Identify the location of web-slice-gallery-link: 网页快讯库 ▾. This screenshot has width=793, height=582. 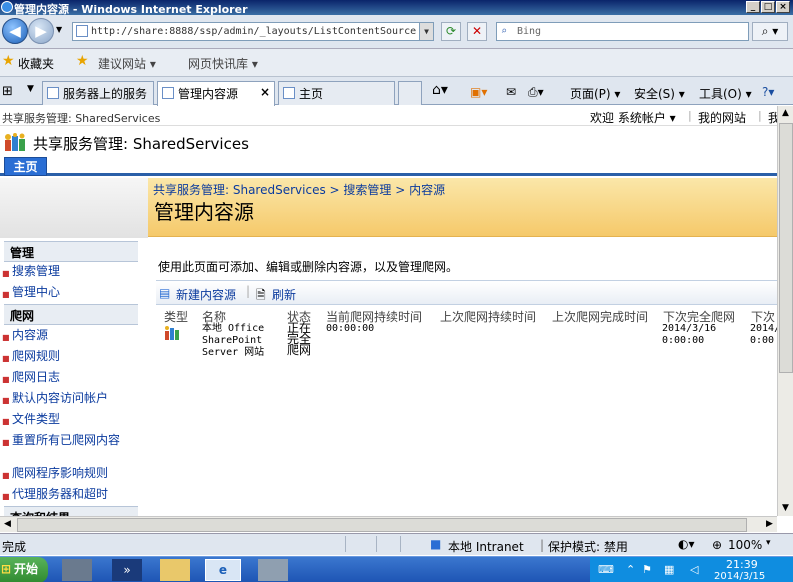
(223, 63).